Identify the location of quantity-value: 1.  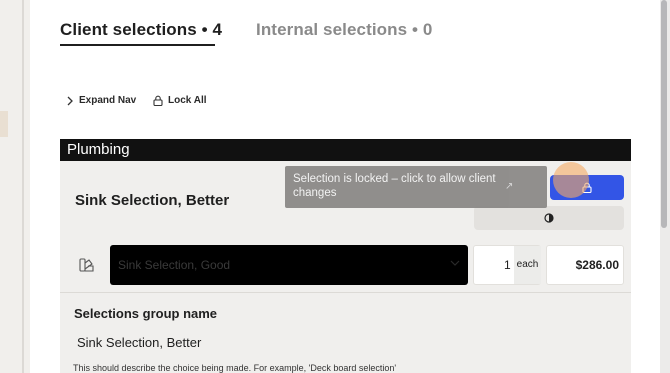
(507, 265).